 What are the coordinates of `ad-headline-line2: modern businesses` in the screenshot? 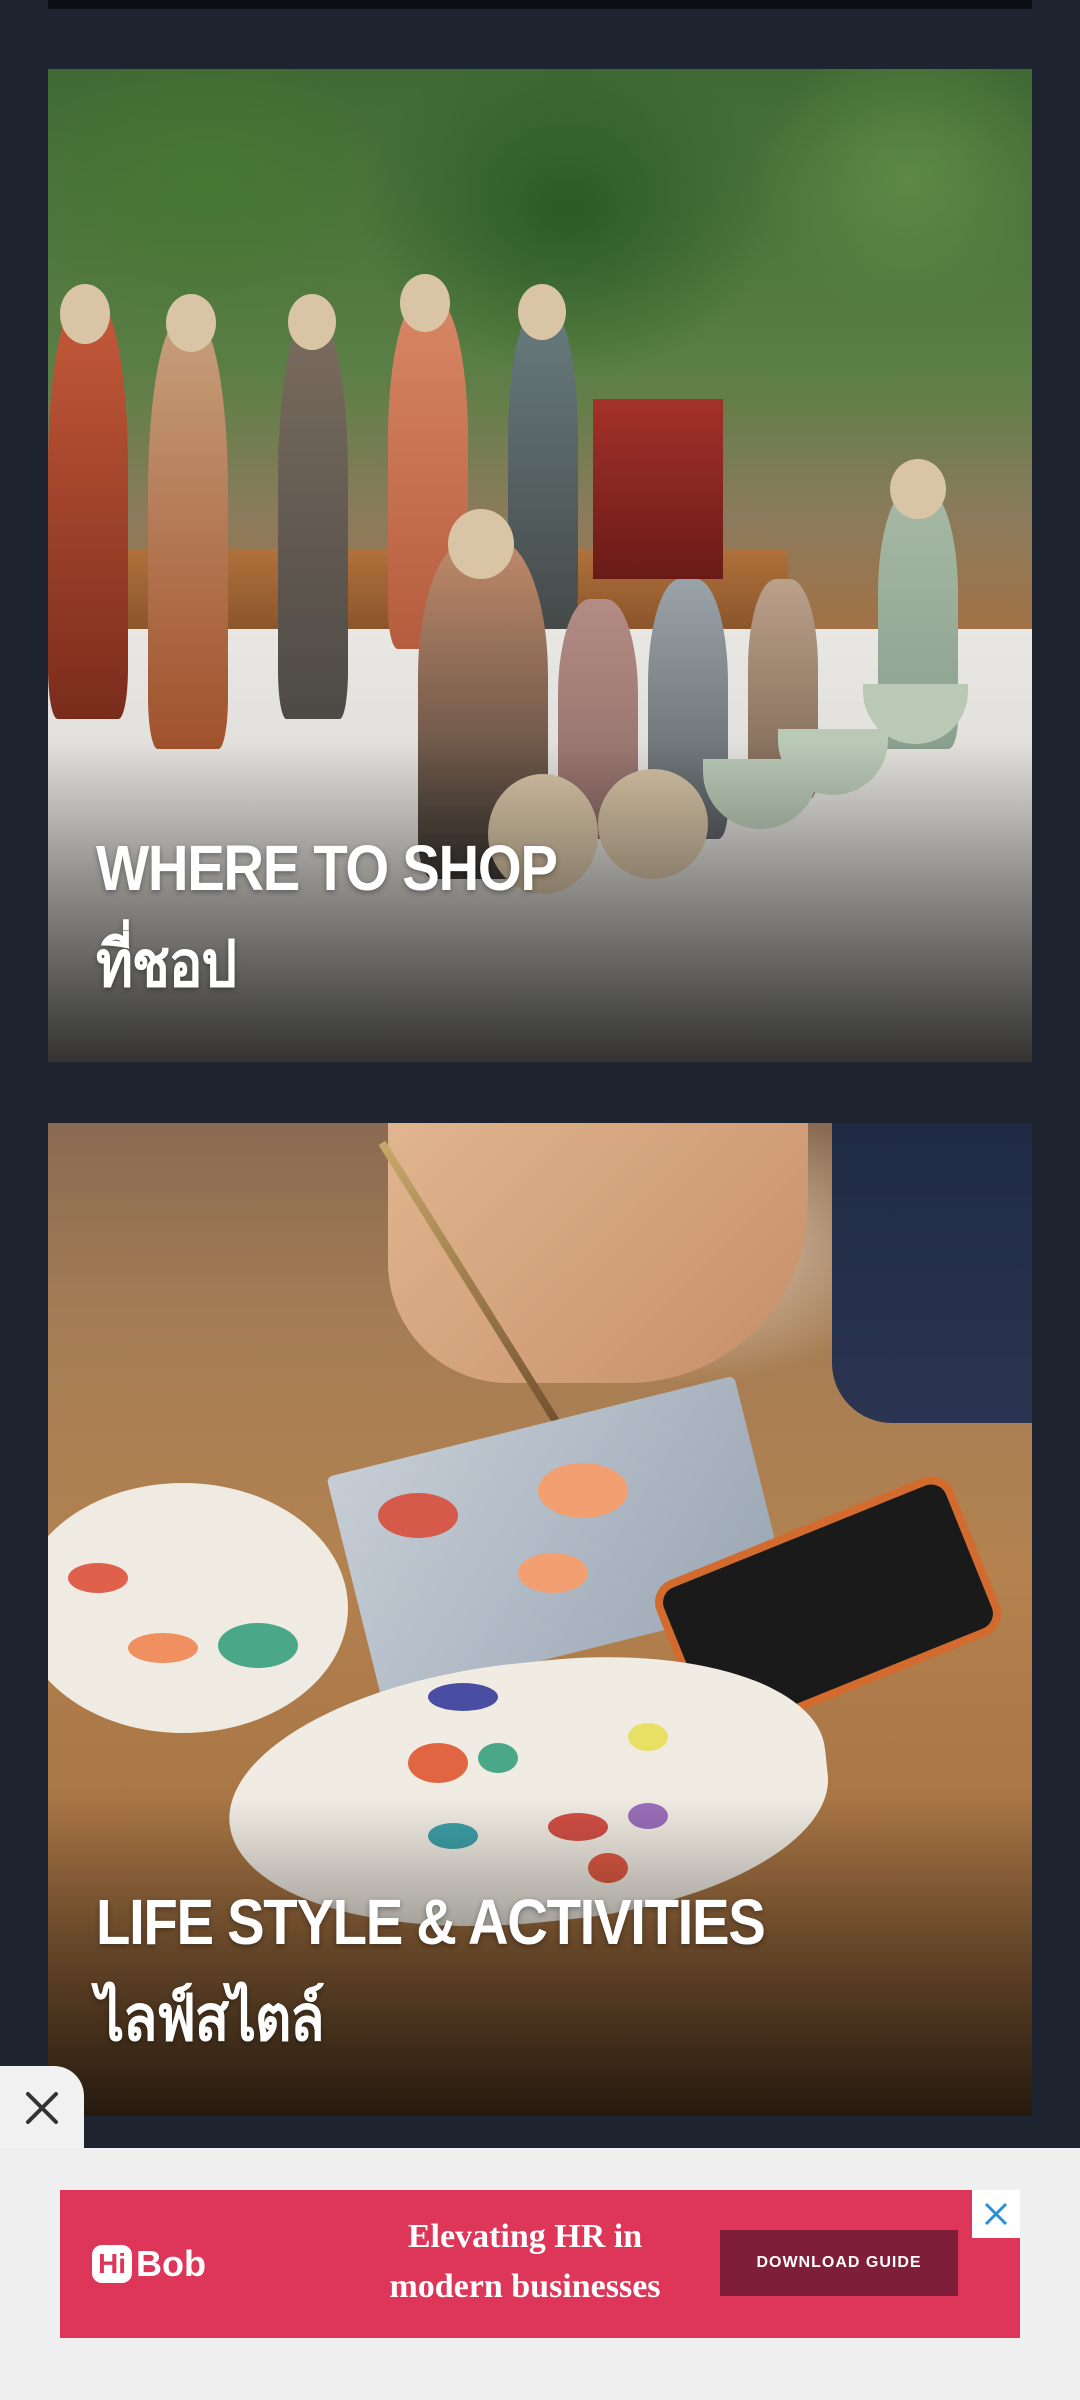 It's located at (525, 2286).